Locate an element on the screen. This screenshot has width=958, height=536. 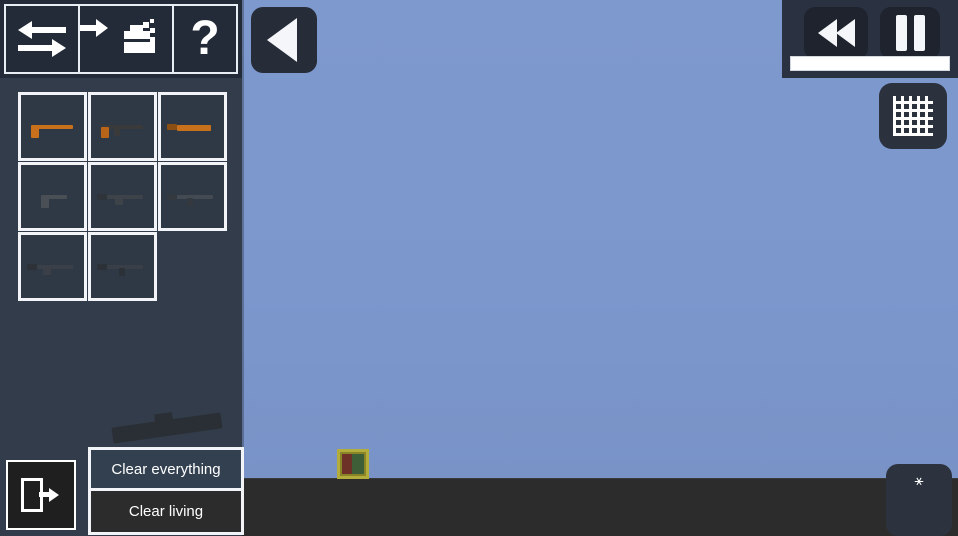
grid-mesh-icon is located at coordinates (913, 116).